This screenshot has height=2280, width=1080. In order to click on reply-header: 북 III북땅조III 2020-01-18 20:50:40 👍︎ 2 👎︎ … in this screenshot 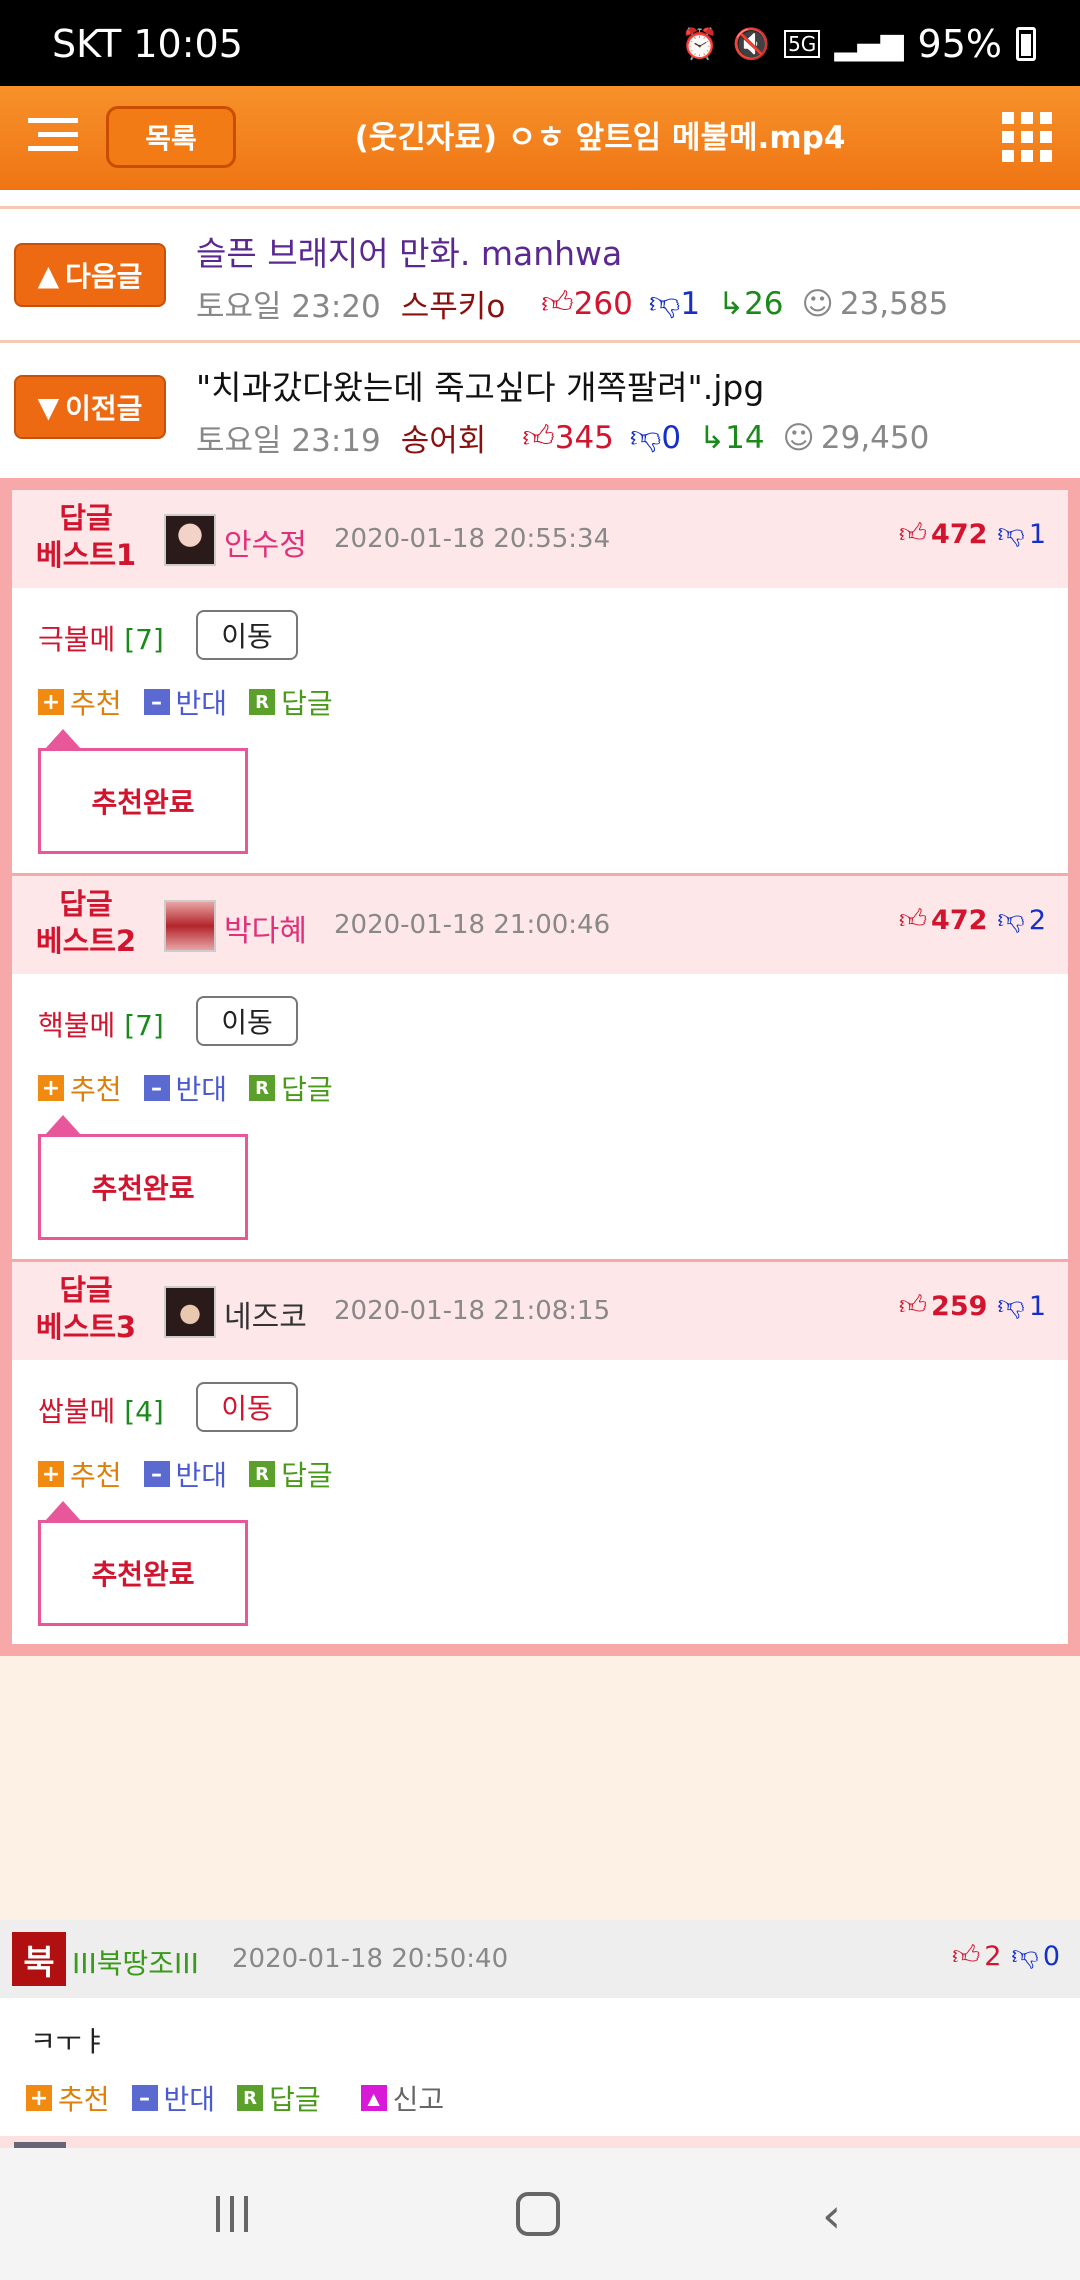, I will do `click(540, 1959)`.